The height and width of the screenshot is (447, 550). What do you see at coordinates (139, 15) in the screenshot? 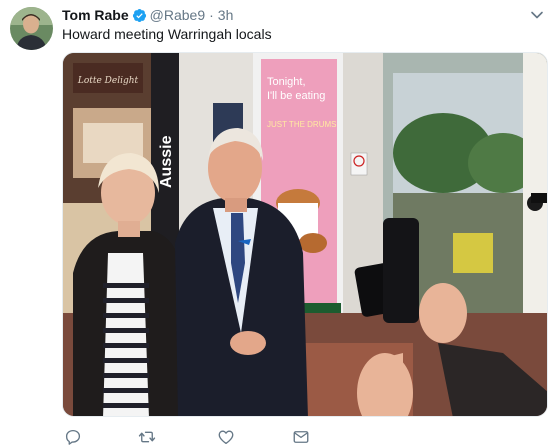
I see `verified-badge-icon` at bounding box center [139, 15].